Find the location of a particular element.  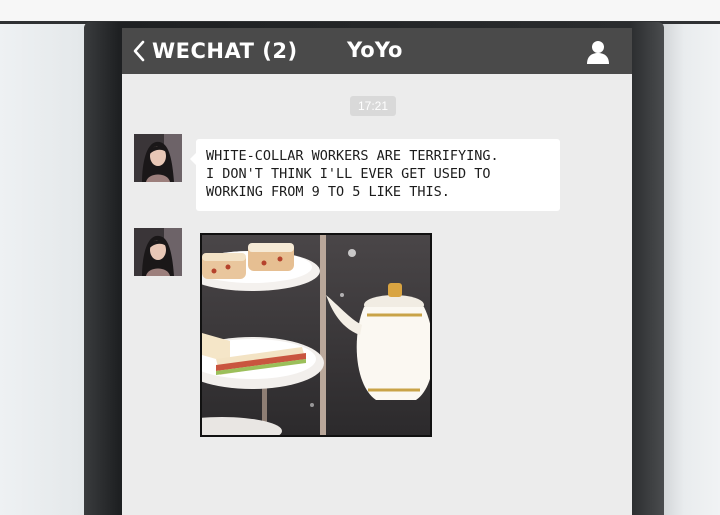

chat-navbar: WECHAT (2) YoYo is located at coordinates (377, 51).